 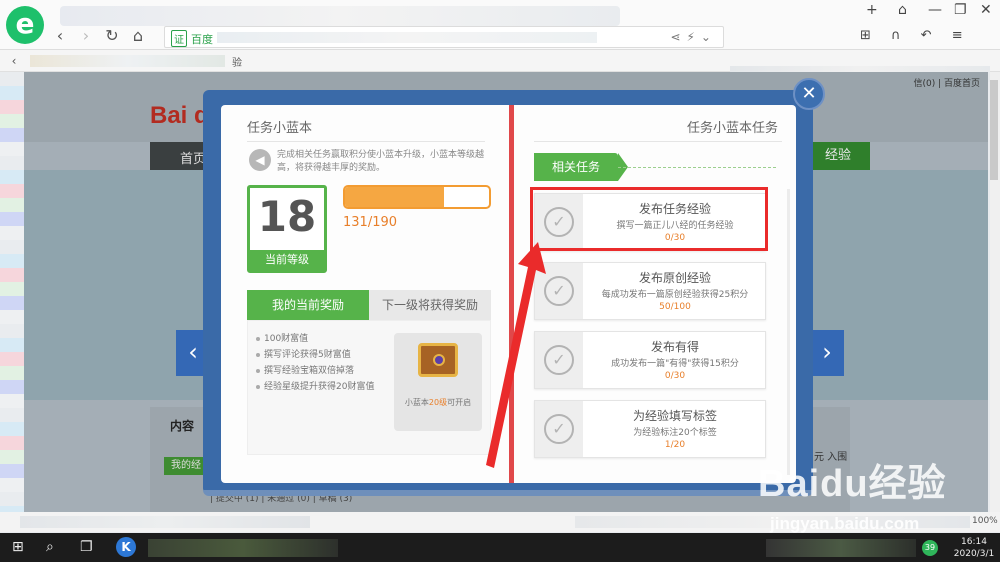 What do you see at coordinates (86, 36) in the screenshot?
I see `forward-icon: ›` at bounding box center [86, 36].